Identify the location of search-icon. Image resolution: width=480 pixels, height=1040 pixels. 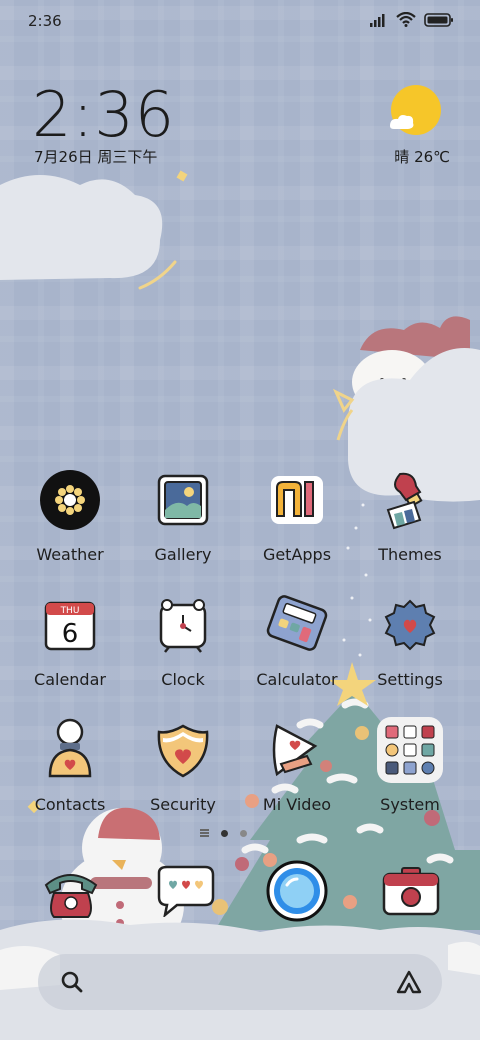
(72, 982).